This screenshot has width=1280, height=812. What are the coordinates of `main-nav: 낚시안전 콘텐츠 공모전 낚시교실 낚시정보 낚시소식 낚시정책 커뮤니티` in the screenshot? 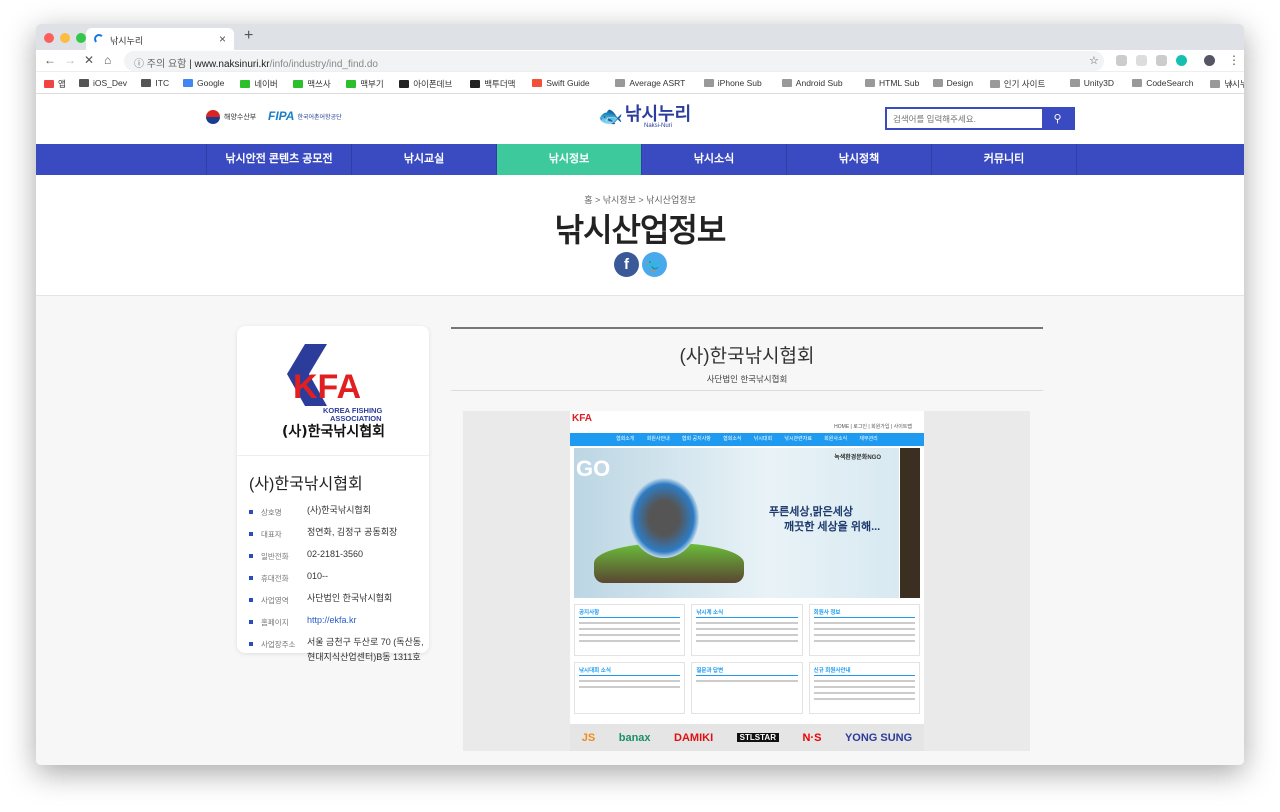 It's located at (640, 159).